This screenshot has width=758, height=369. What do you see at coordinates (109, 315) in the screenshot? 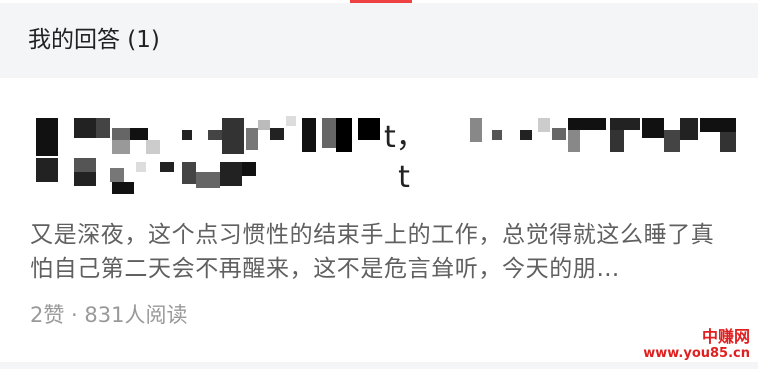
I see `answer-stats: 2赞 · 831人阅读` at bounding box center [109, 315].